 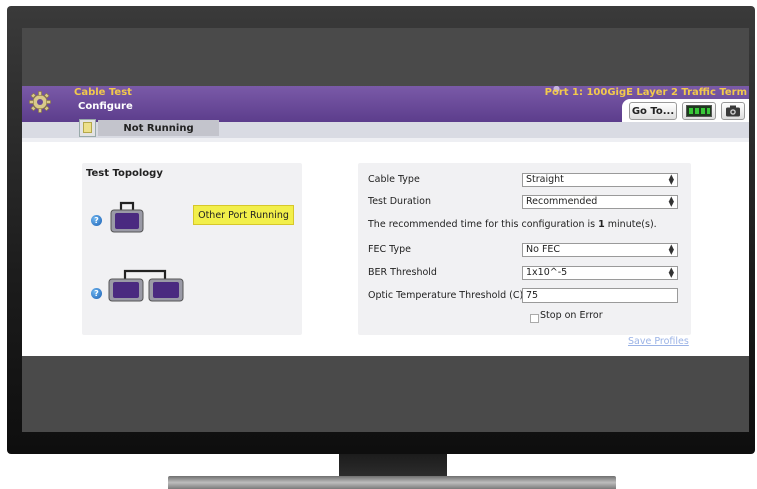 What do you see at coordinates (543, 249) in the screenshot?
I see `fec-type-value: No FEC` at bounding box center [543, 249].